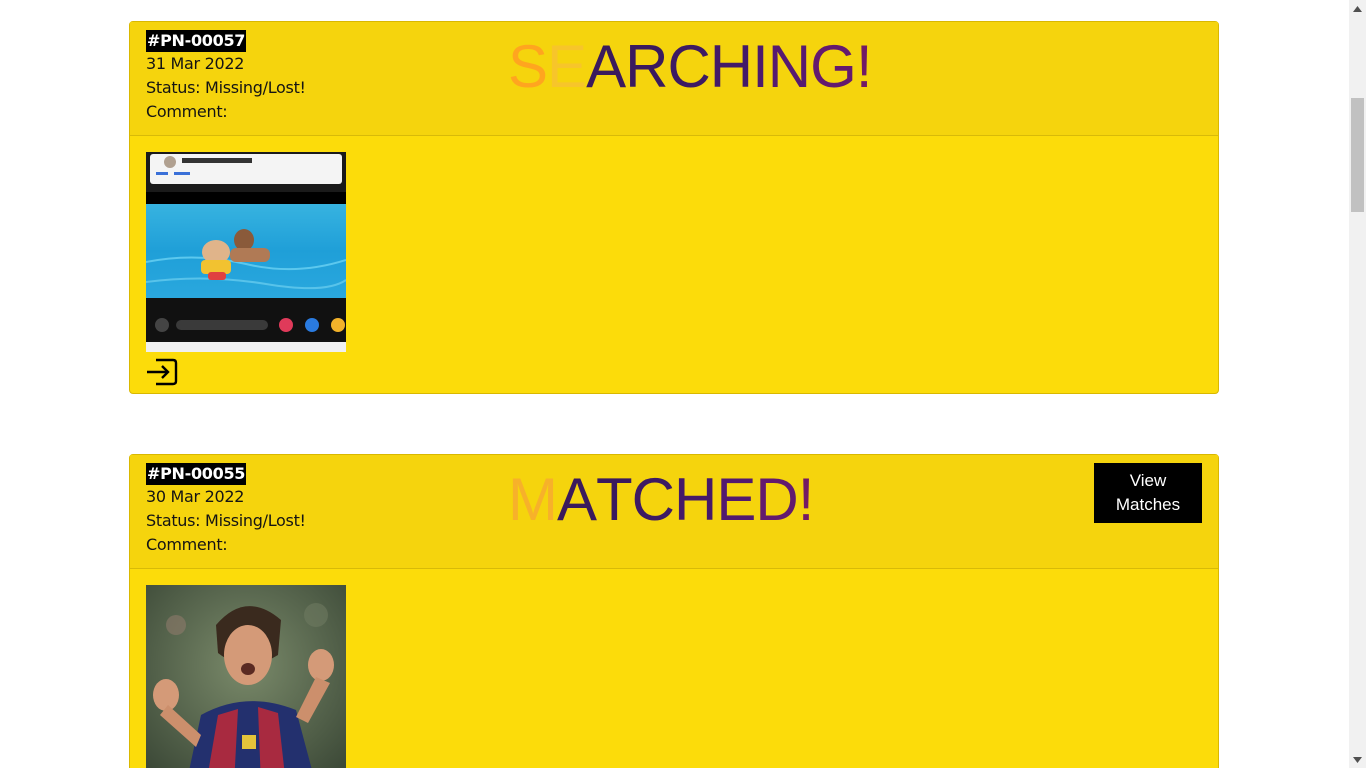 The width and height of the screenshot is (1366, 768). Describe the element at coordinates (1357, 384) in the screenshot. I see `vertical-scrollbar` at that location.